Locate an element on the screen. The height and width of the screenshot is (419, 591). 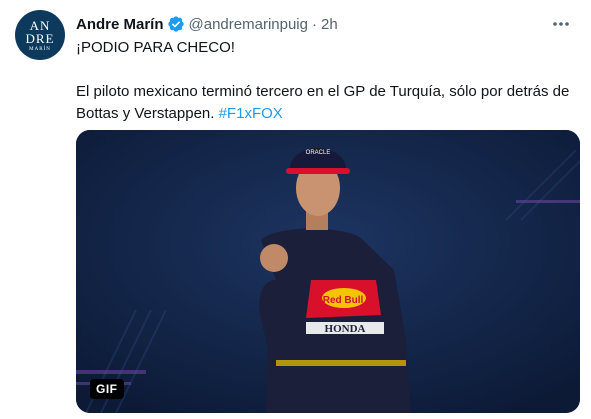
display-name: Andre Marín is located at coordinates (120, 24).